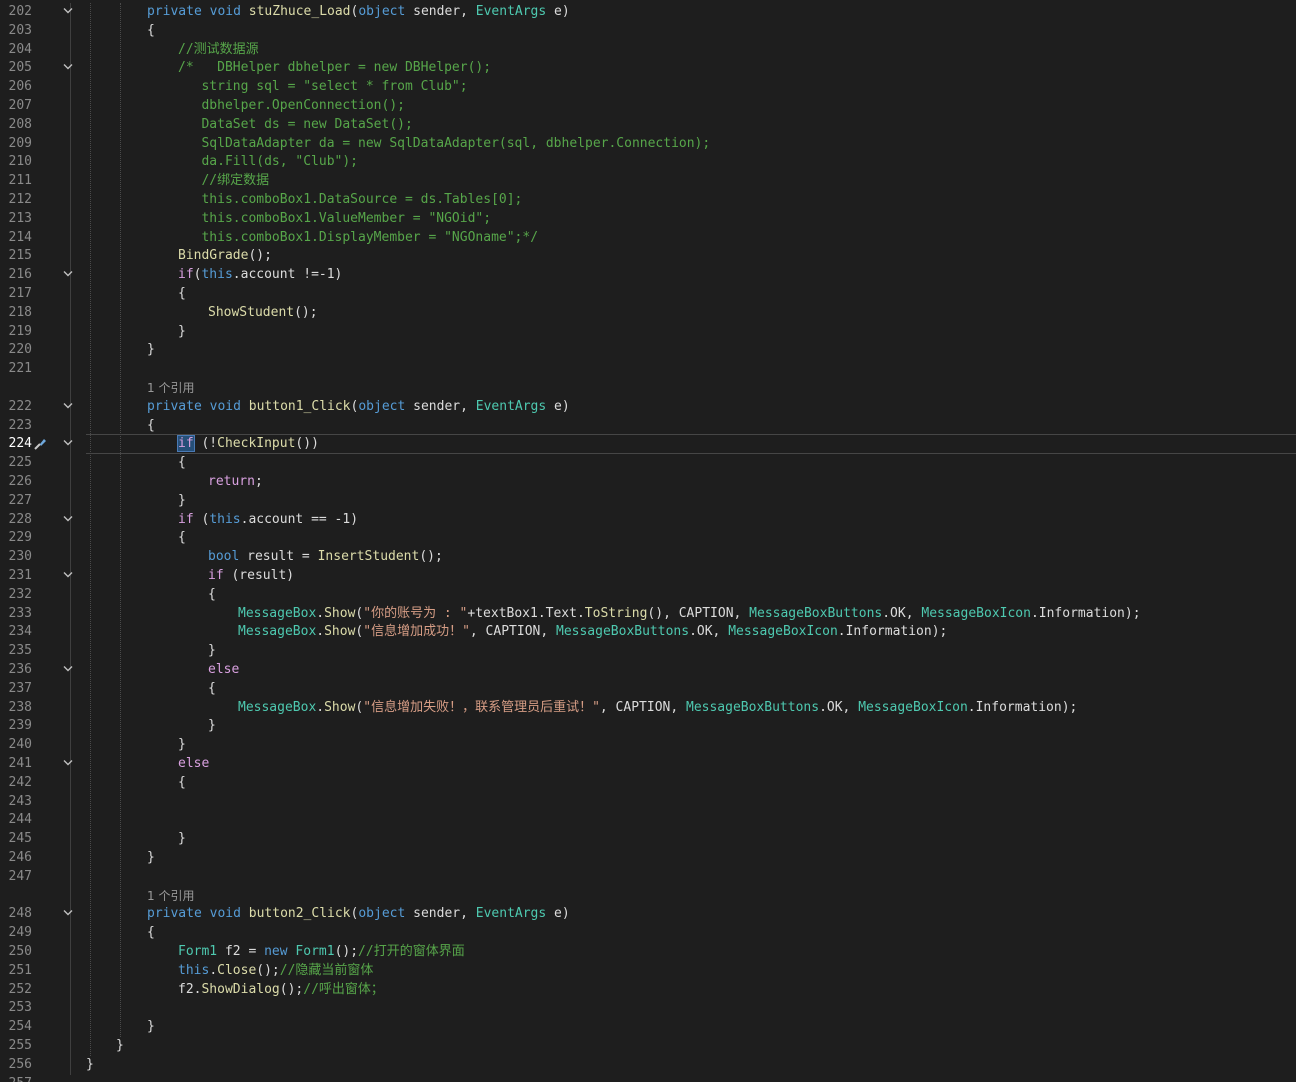 The image size is (1296, 1082). I want to click on reference-count-link: 1 个引用, so click(170, 896).